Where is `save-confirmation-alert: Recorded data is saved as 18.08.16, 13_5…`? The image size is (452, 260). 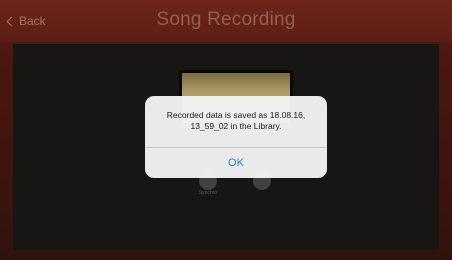 save-confirmation-alert: Recorded data is saved as 18.08.16, 13_5… is located at coordinates (236, 137).